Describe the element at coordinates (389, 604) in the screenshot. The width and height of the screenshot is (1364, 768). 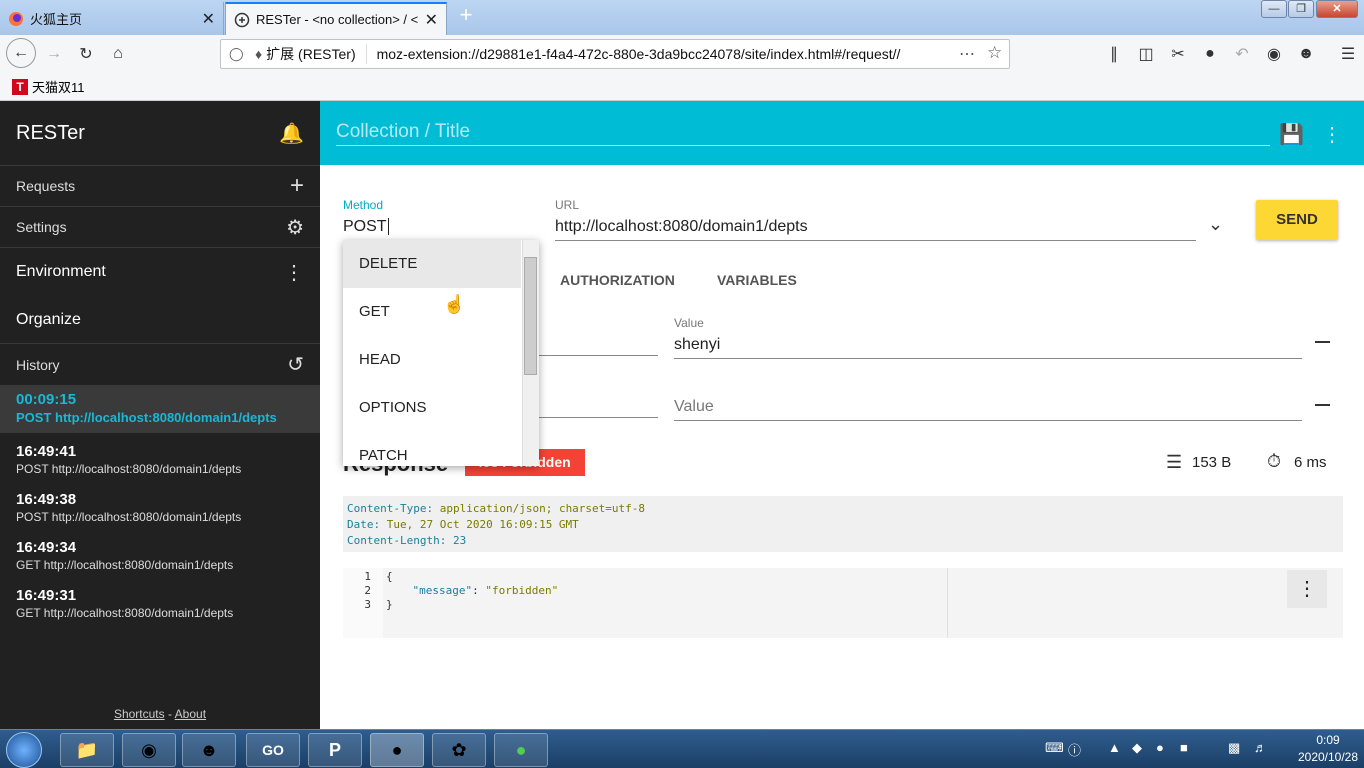
I see `code-line: }` at that location.